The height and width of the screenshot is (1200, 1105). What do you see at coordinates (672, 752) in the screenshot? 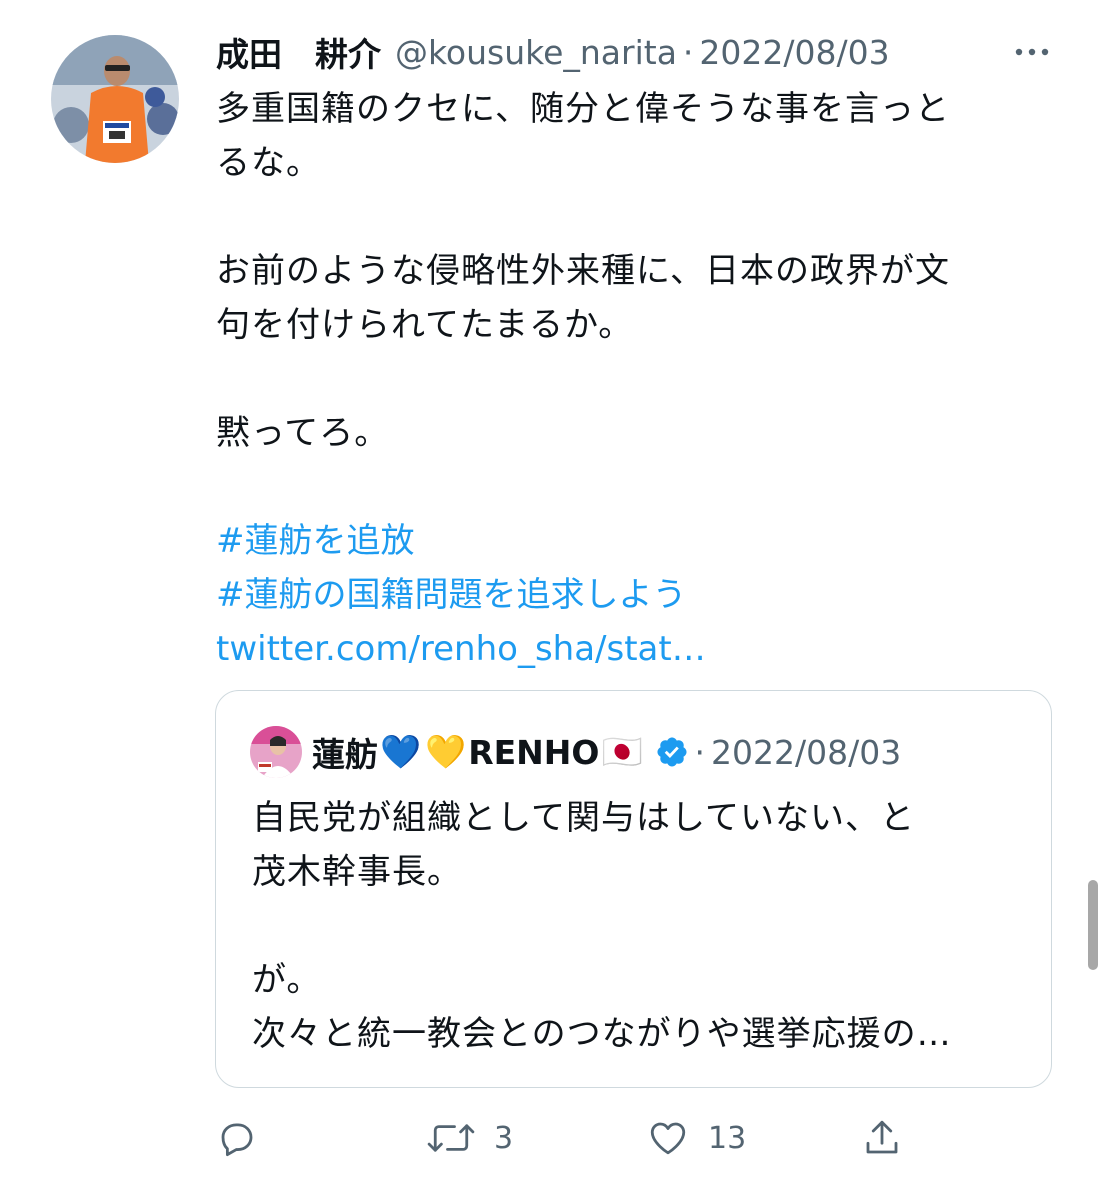
I see `verified-badge-icon` at bounding box center [672, 752].